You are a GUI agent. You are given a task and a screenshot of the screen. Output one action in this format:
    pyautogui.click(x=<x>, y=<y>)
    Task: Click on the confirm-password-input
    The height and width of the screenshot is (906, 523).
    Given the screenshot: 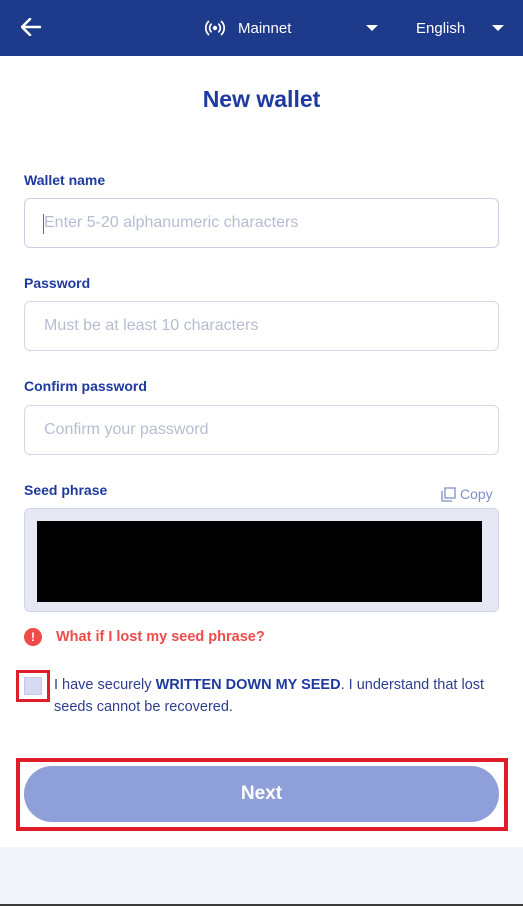 What is the action you would take?
    pyautogui.click(x=261, y=430)
    